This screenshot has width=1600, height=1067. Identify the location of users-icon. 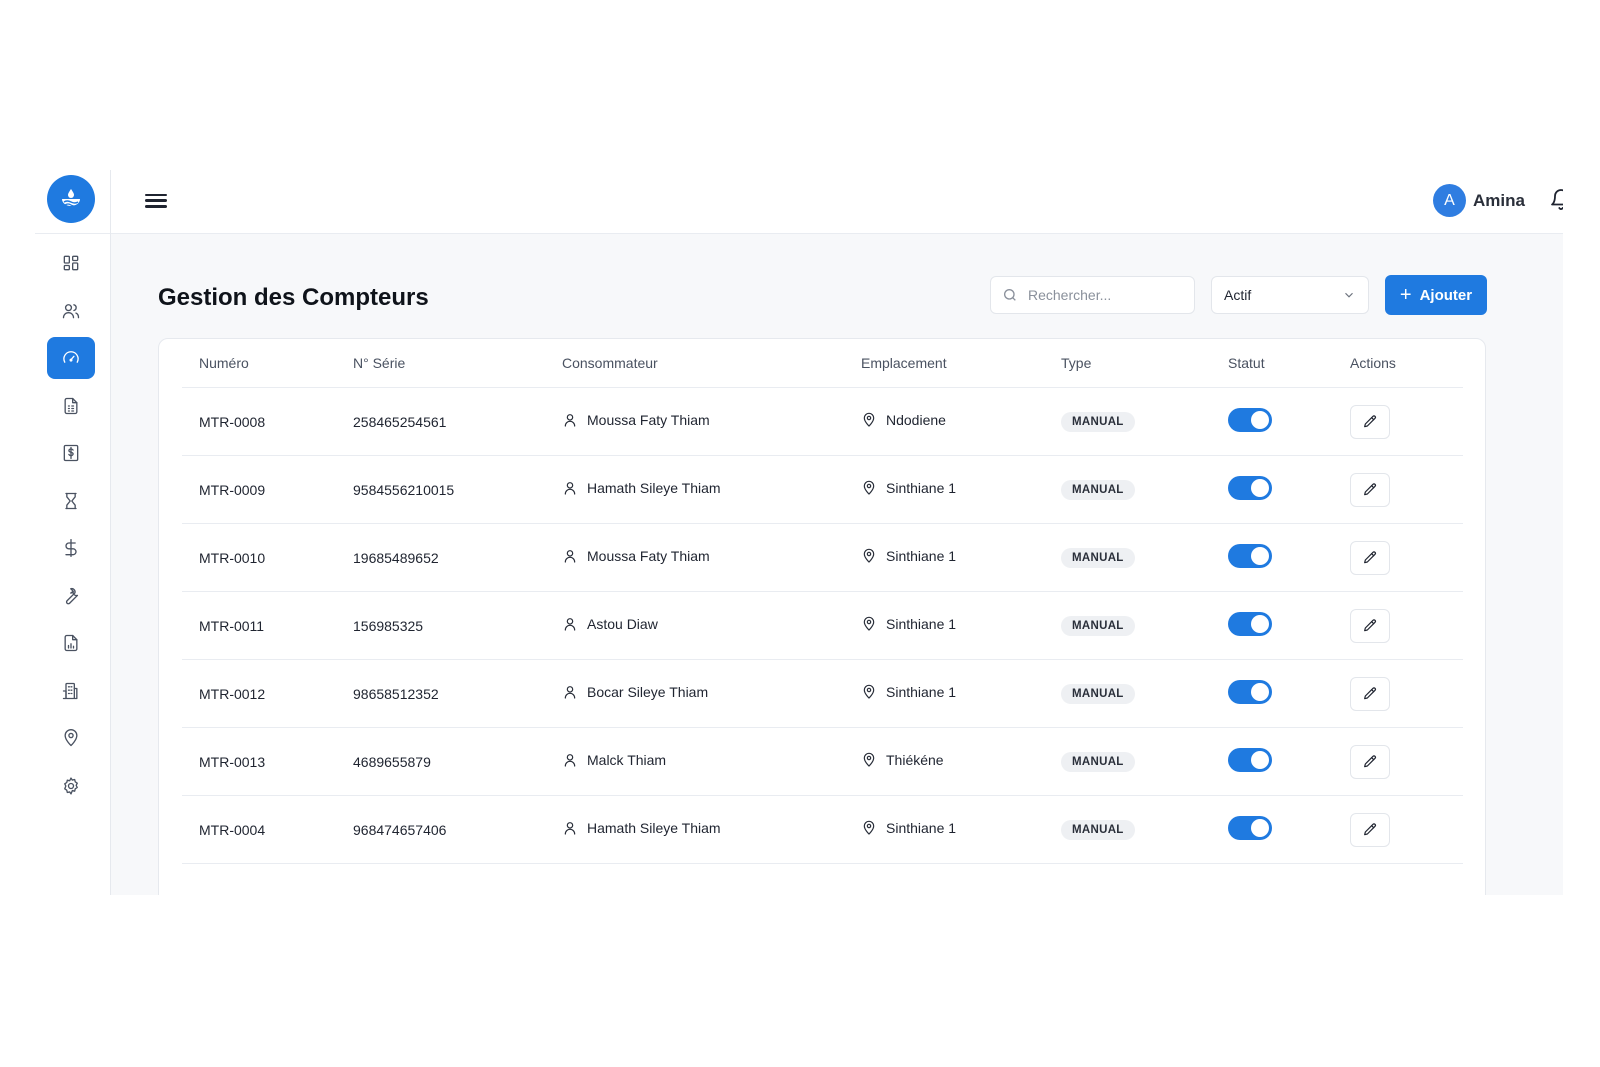
(71, 311).